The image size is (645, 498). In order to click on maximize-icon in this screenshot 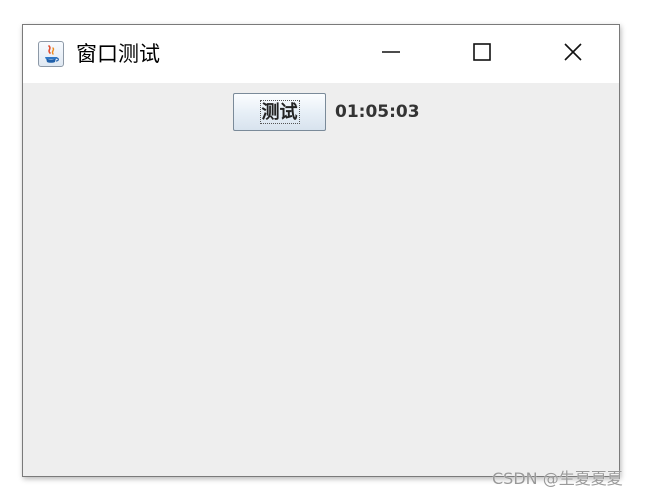, I will do `click(482, 52)`.